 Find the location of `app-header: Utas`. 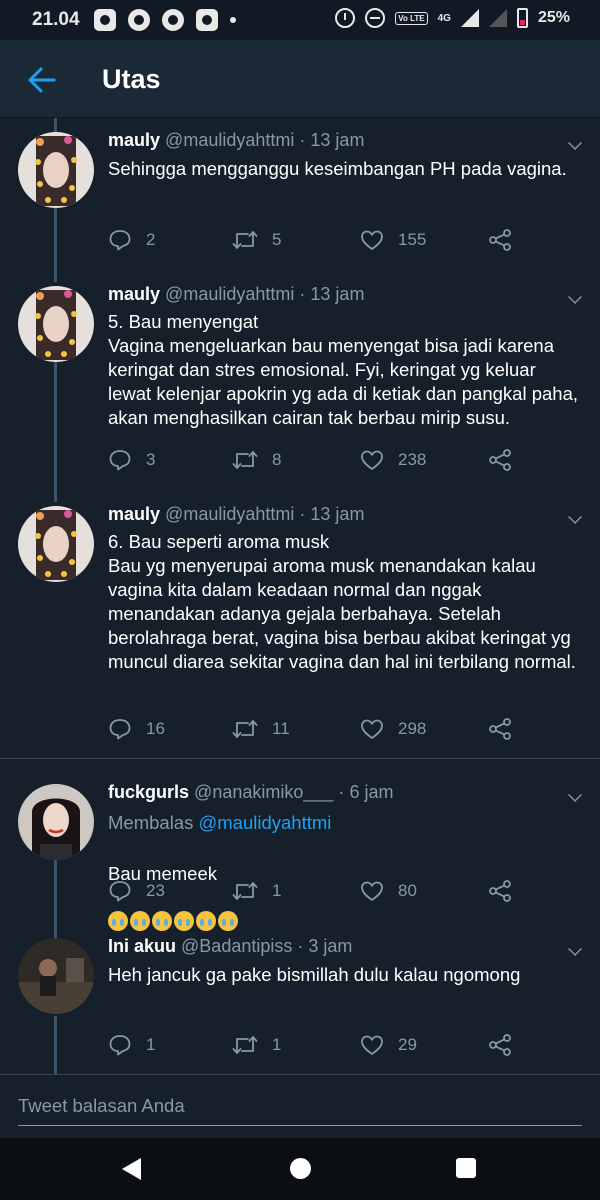

app-header: Utas is located at coordinates (300, 79).